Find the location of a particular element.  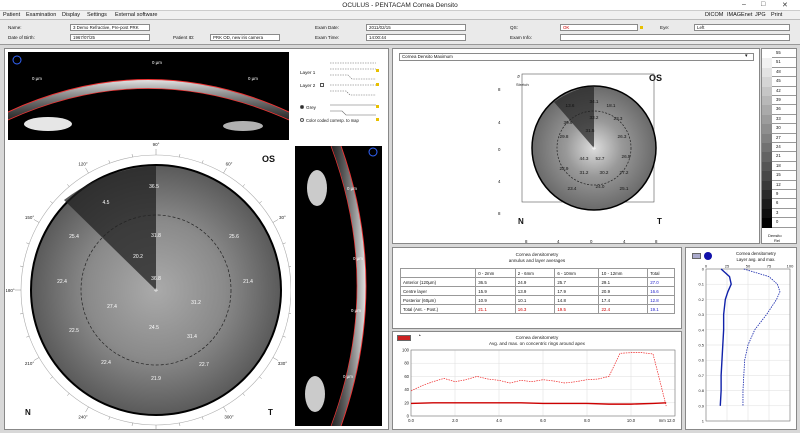

scheimpflug-svg is located at coordinates (148, 93).